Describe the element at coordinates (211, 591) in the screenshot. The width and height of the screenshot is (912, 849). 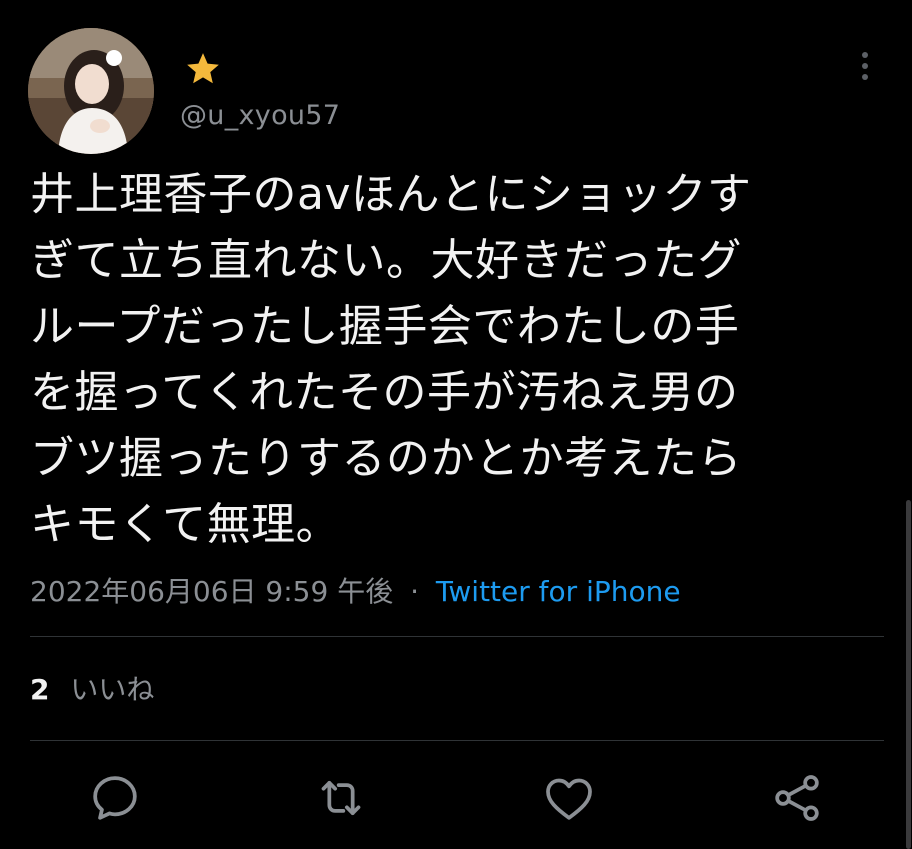
I see `timestamp: 2022年06月06日 9:59 午後` at that location.